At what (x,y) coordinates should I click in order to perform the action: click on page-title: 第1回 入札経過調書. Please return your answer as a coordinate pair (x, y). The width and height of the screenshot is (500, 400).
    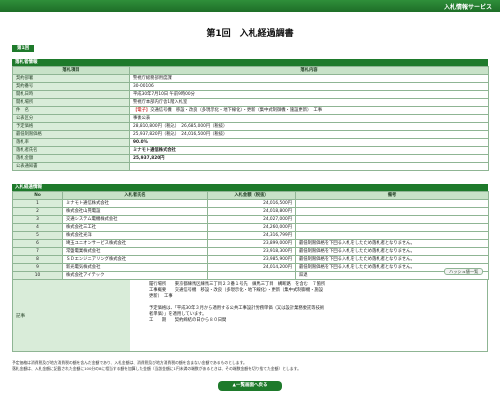
    Looking at the image, I should click on (250, 34).